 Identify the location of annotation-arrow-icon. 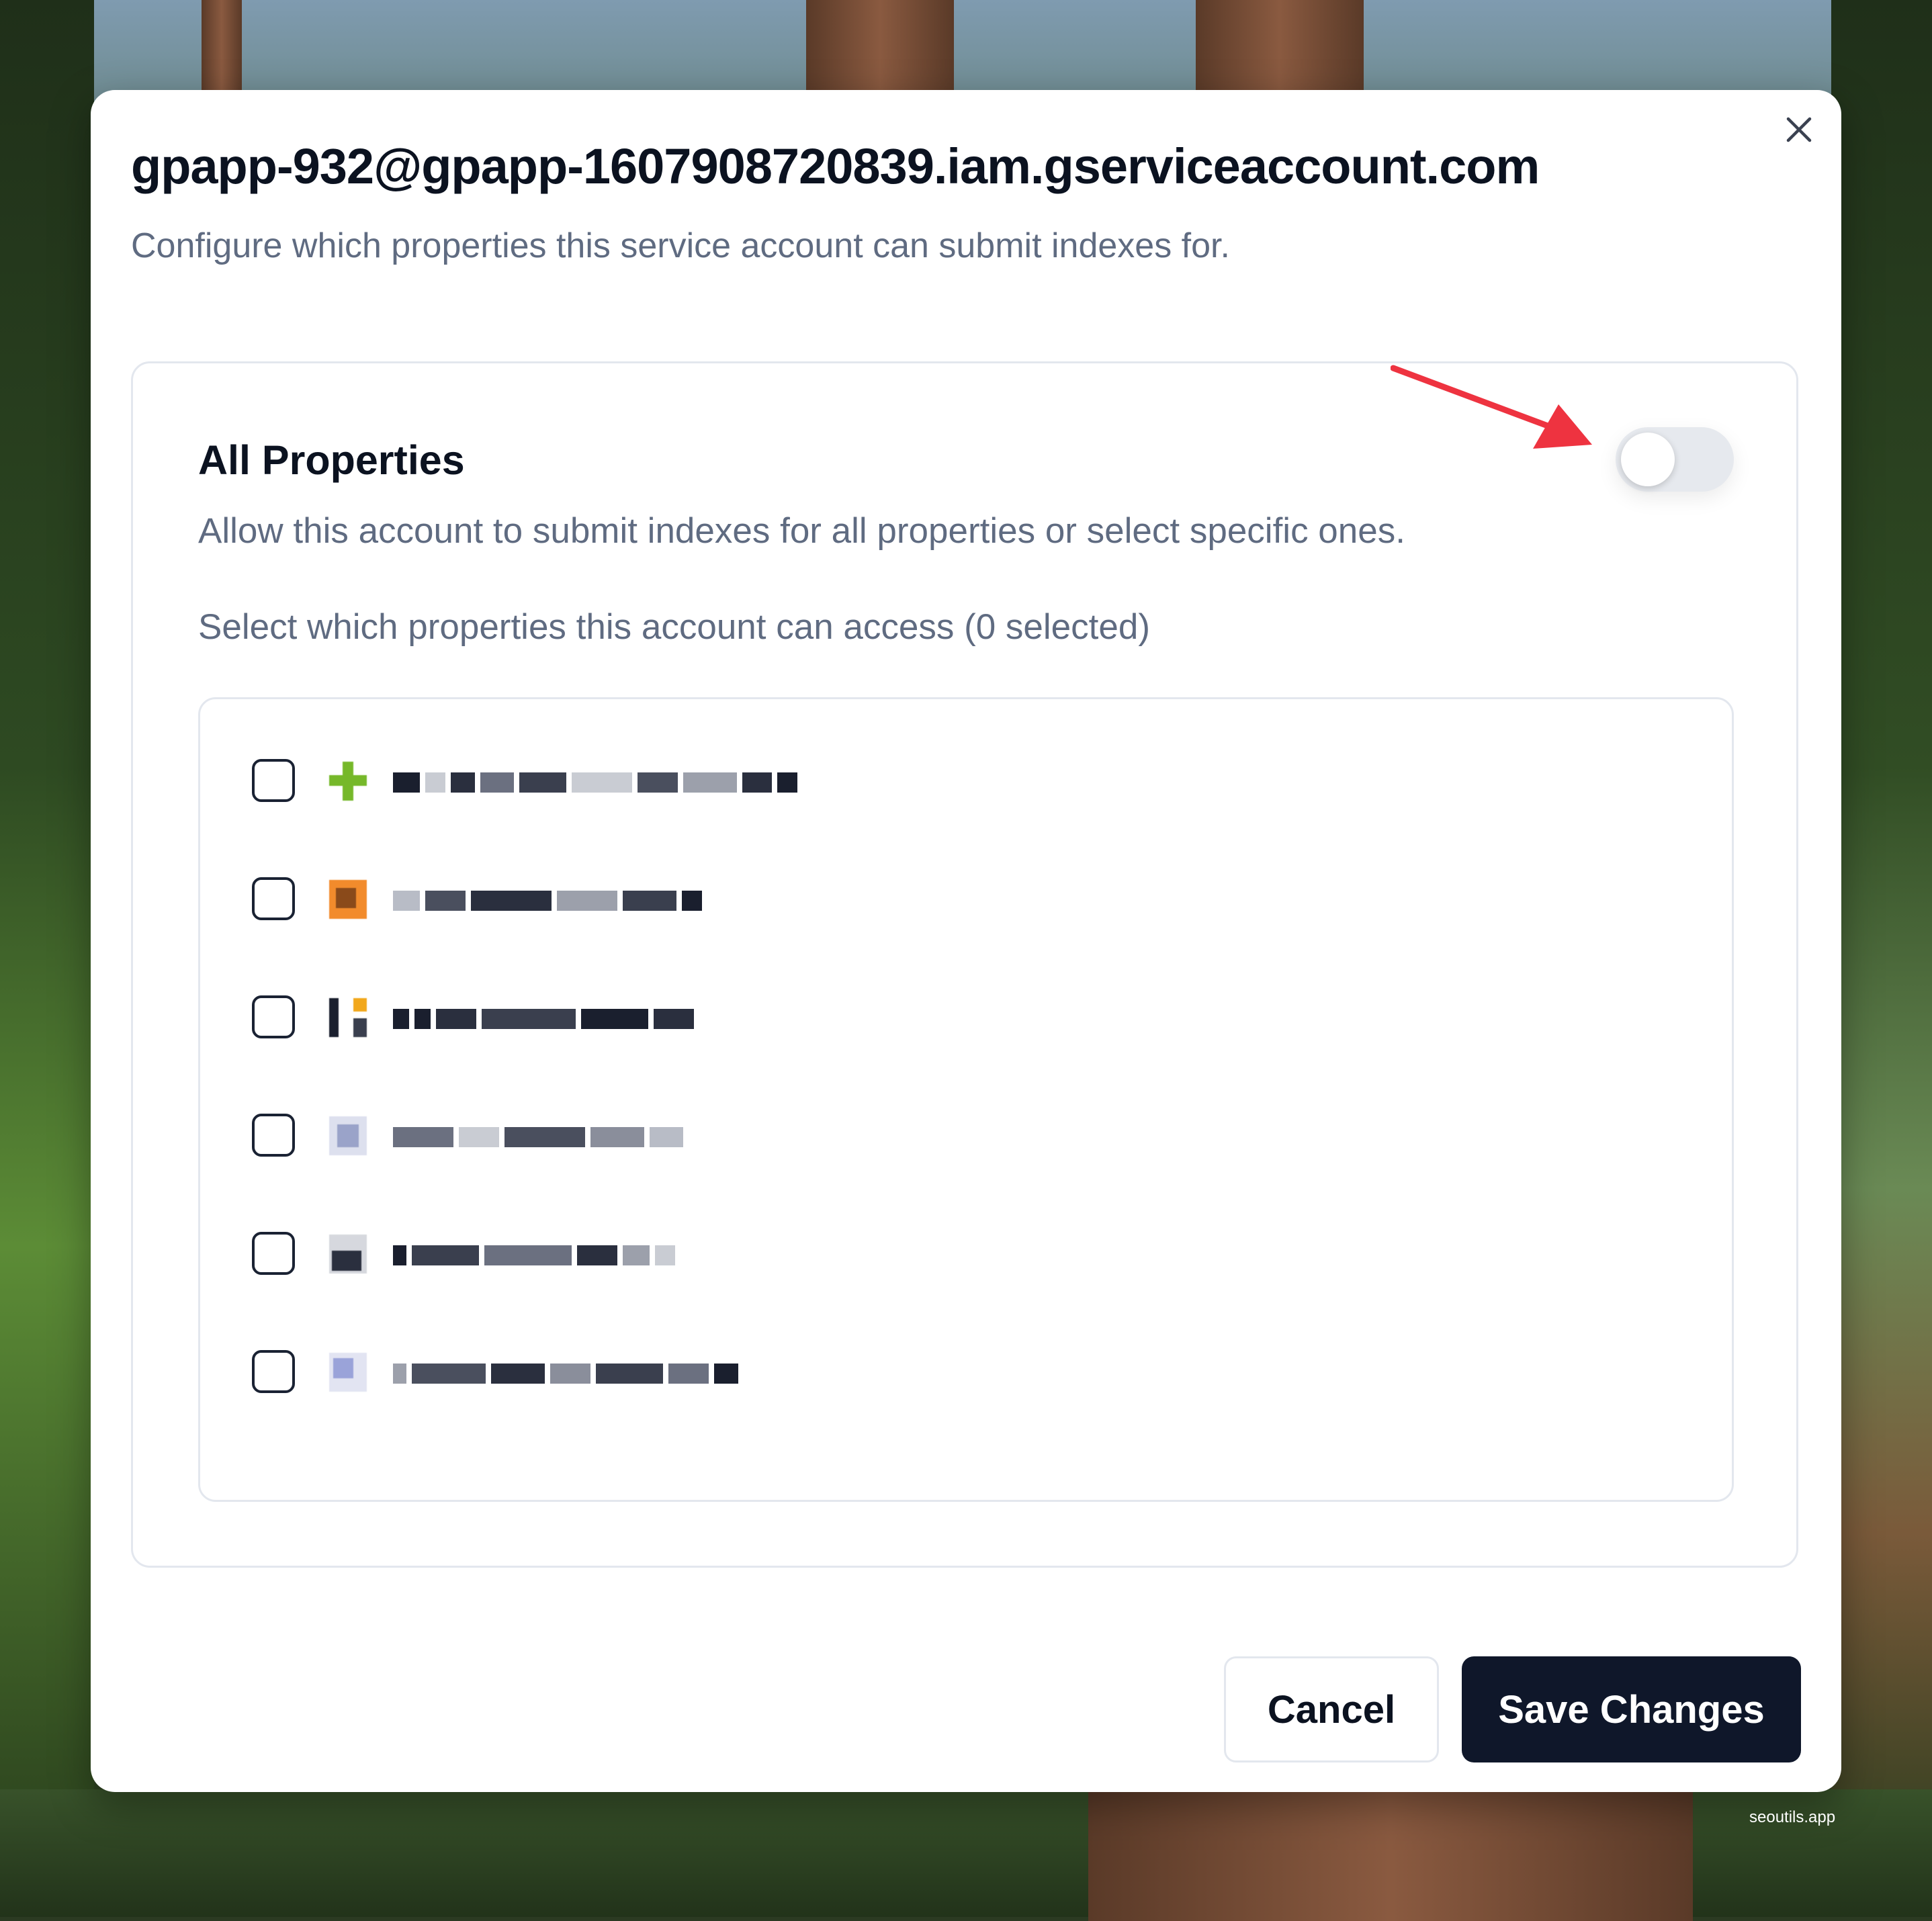
(1491, 407).